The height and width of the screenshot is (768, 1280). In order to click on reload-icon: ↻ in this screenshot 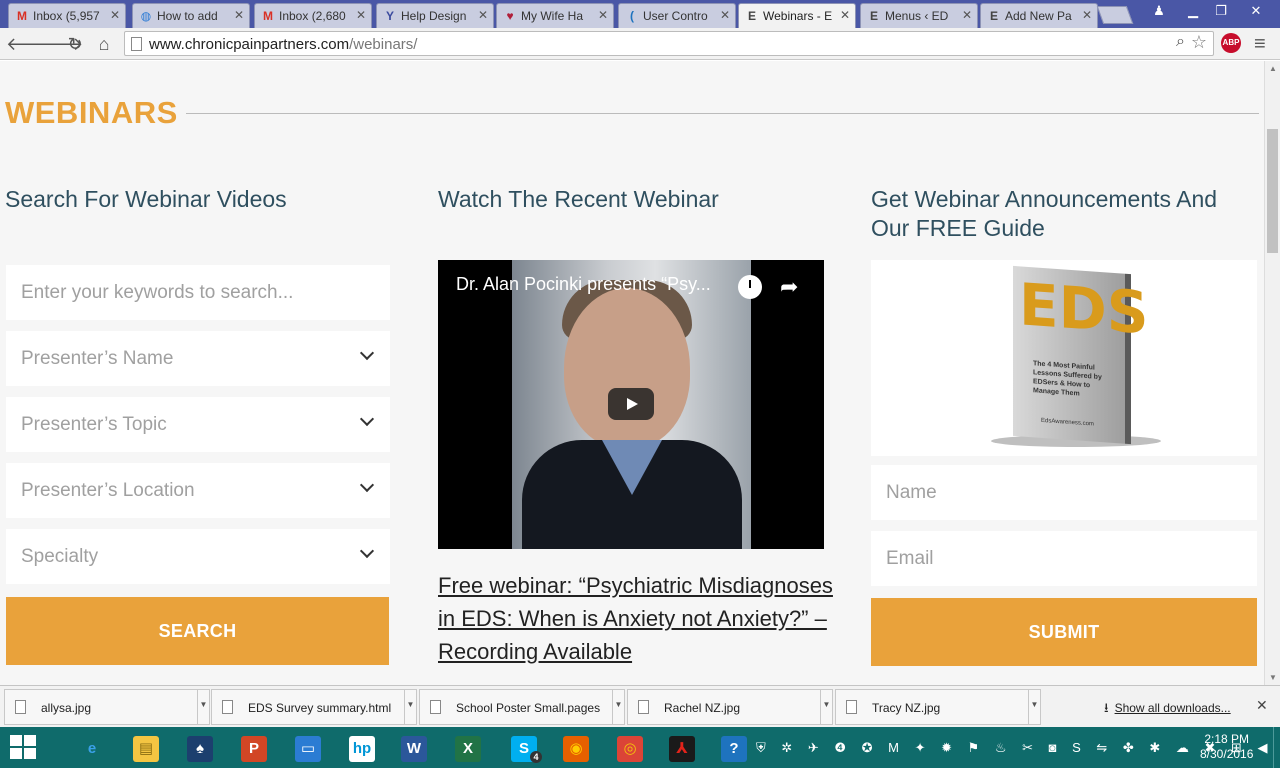, I will do `click(75, 44)`.